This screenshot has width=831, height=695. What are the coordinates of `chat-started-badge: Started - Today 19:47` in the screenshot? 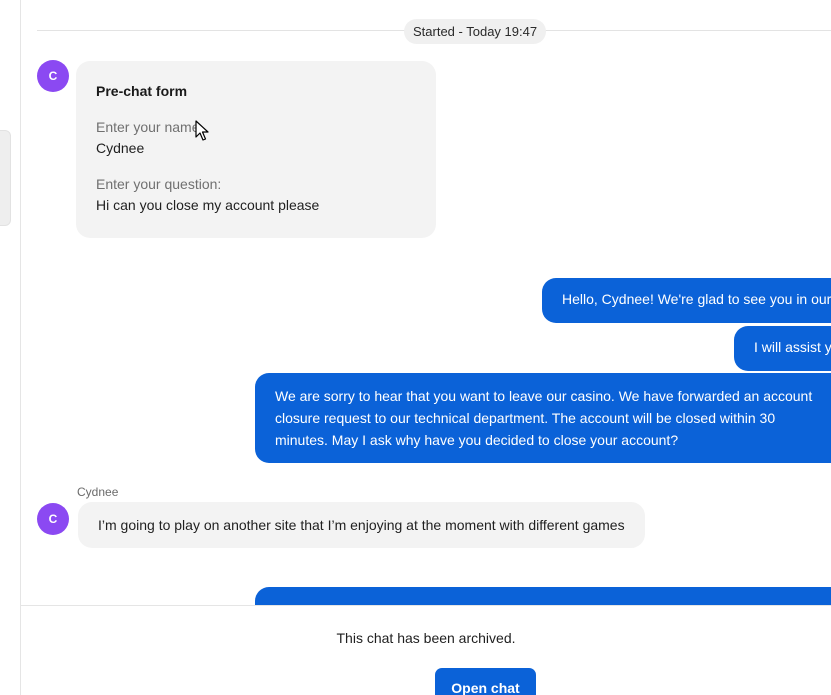 It's located at (475, 31).